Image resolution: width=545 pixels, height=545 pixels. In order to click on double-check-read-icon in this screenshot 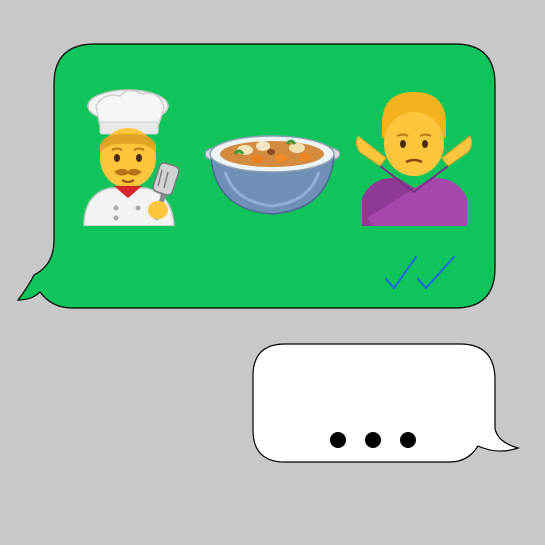, I will do `click(420, 272)`.